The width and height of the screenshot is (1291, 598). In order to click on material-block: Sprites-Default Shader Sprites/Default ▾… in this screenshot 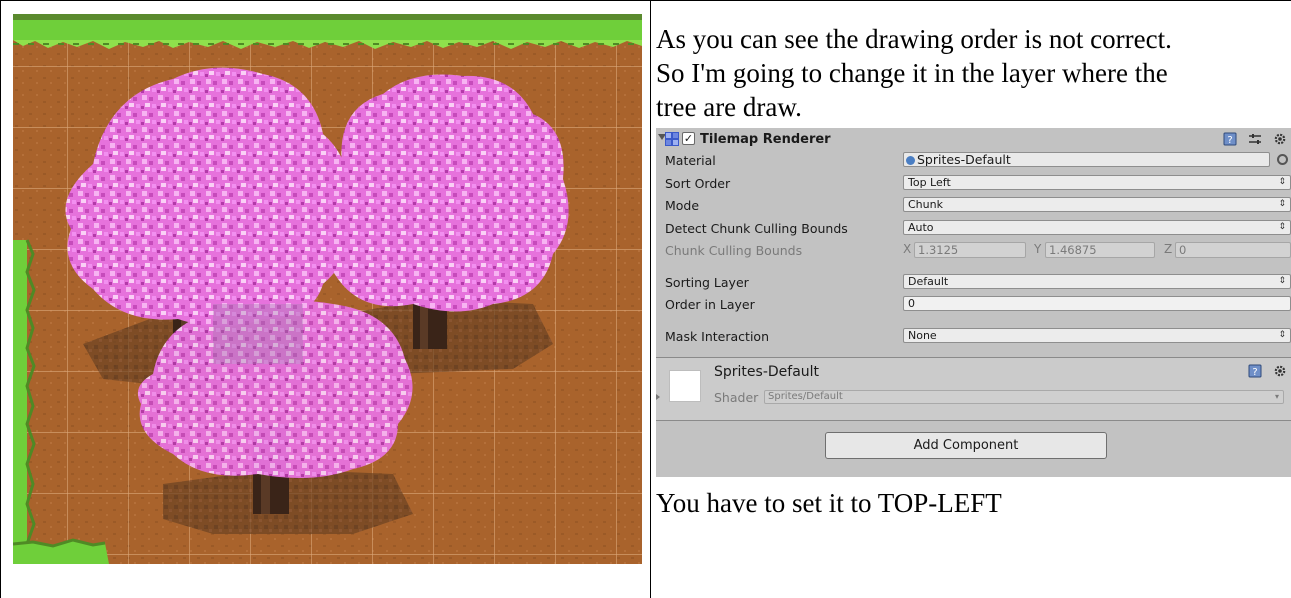, I will do `click(973, 389)`.